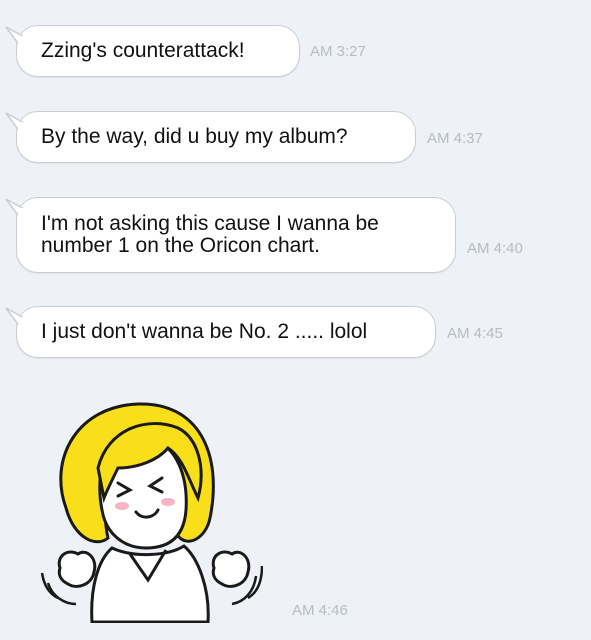  What do you see at coordinates (475, 333) in the screenshot?
I see `message-timestamp: AM 4:45` at bounding box center [475, 333].